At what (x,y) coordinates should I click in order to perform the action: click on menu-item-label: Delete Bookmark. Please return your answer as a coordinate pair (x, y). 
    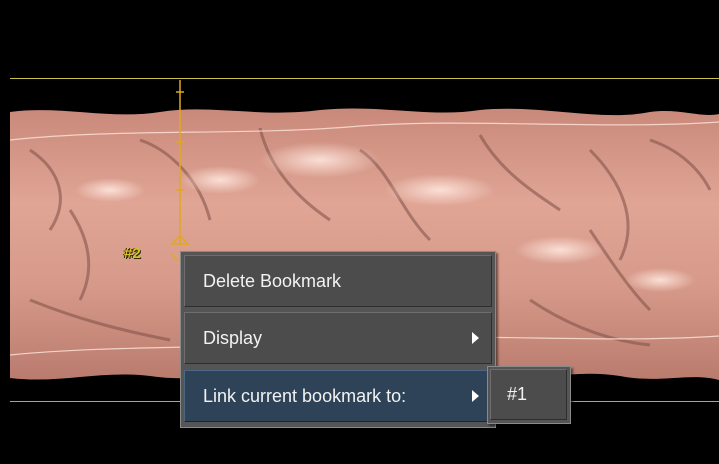
    Looking at the image, I should click on (272, 281).